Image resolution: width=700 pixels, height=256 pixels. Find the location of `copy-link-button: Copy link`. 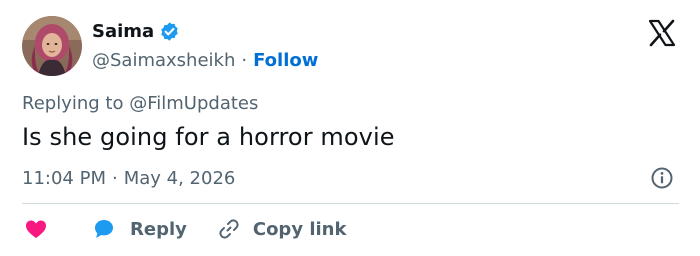

copy-link-button: Copy link is located at coordinates (267, 229).